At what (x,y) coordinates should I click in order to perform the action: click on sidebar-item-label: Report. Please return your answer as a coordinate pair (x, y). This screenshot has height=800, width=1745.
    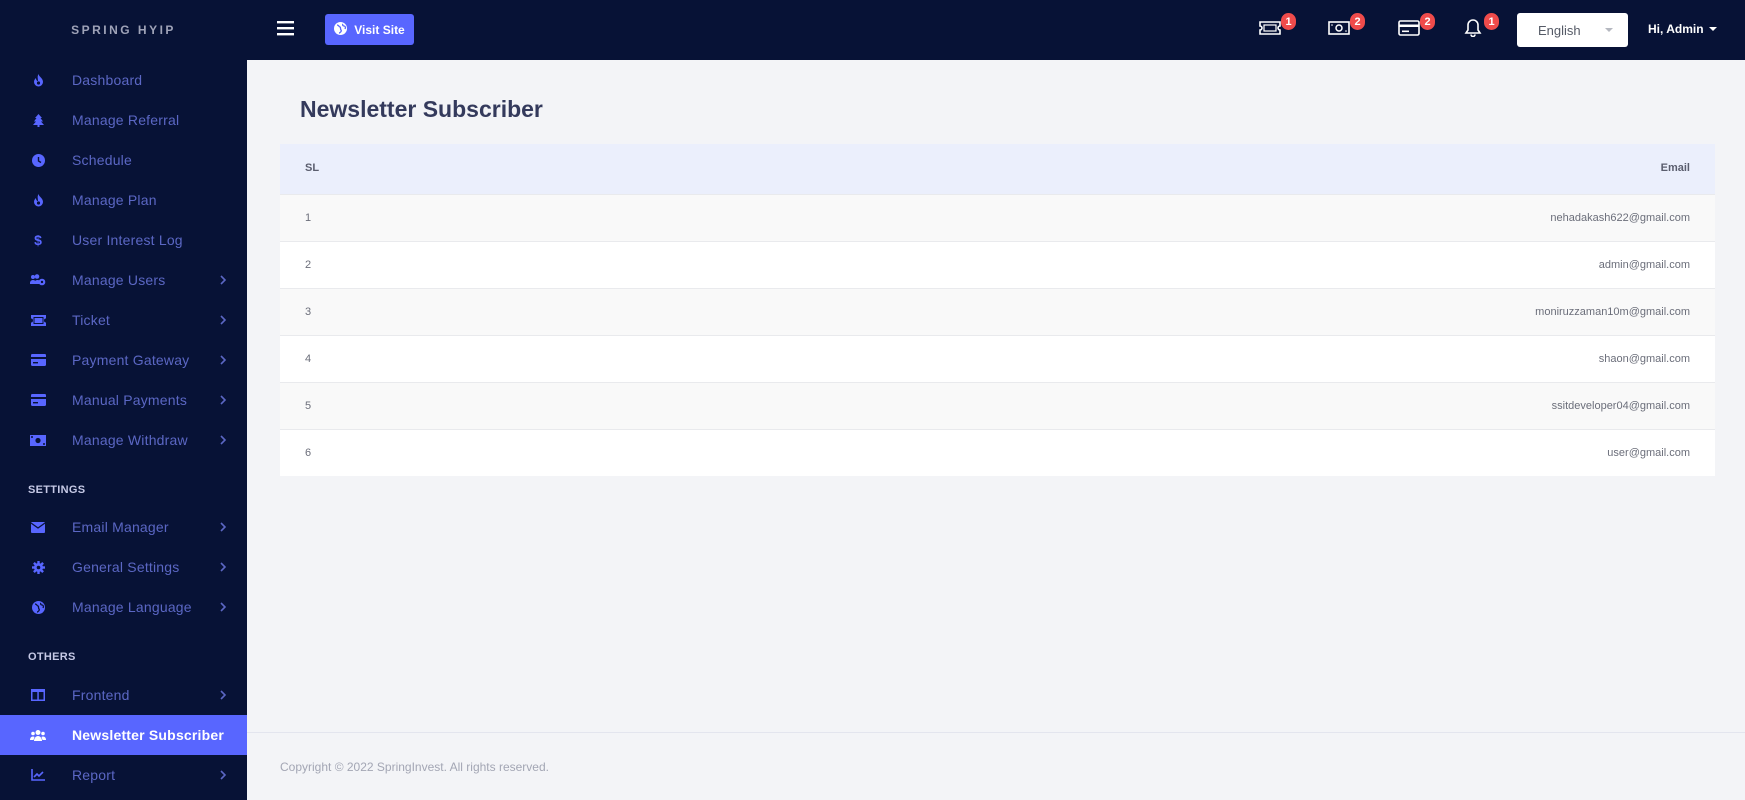
    Looking at the image, I should click on (94, 775).